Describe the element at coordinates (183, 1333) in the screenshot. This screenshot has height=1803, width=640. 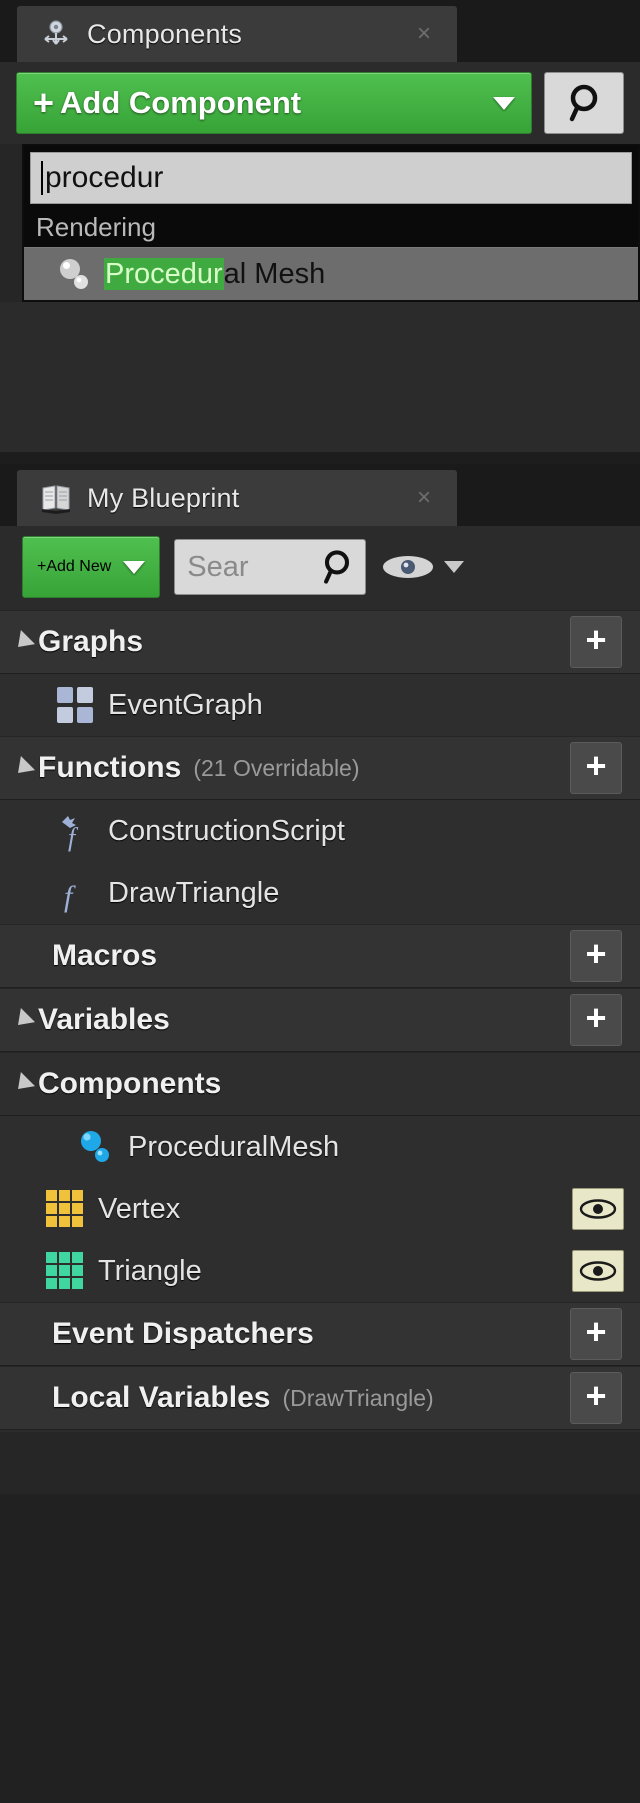
I see `category-label: Event Dispatchers` at that location.